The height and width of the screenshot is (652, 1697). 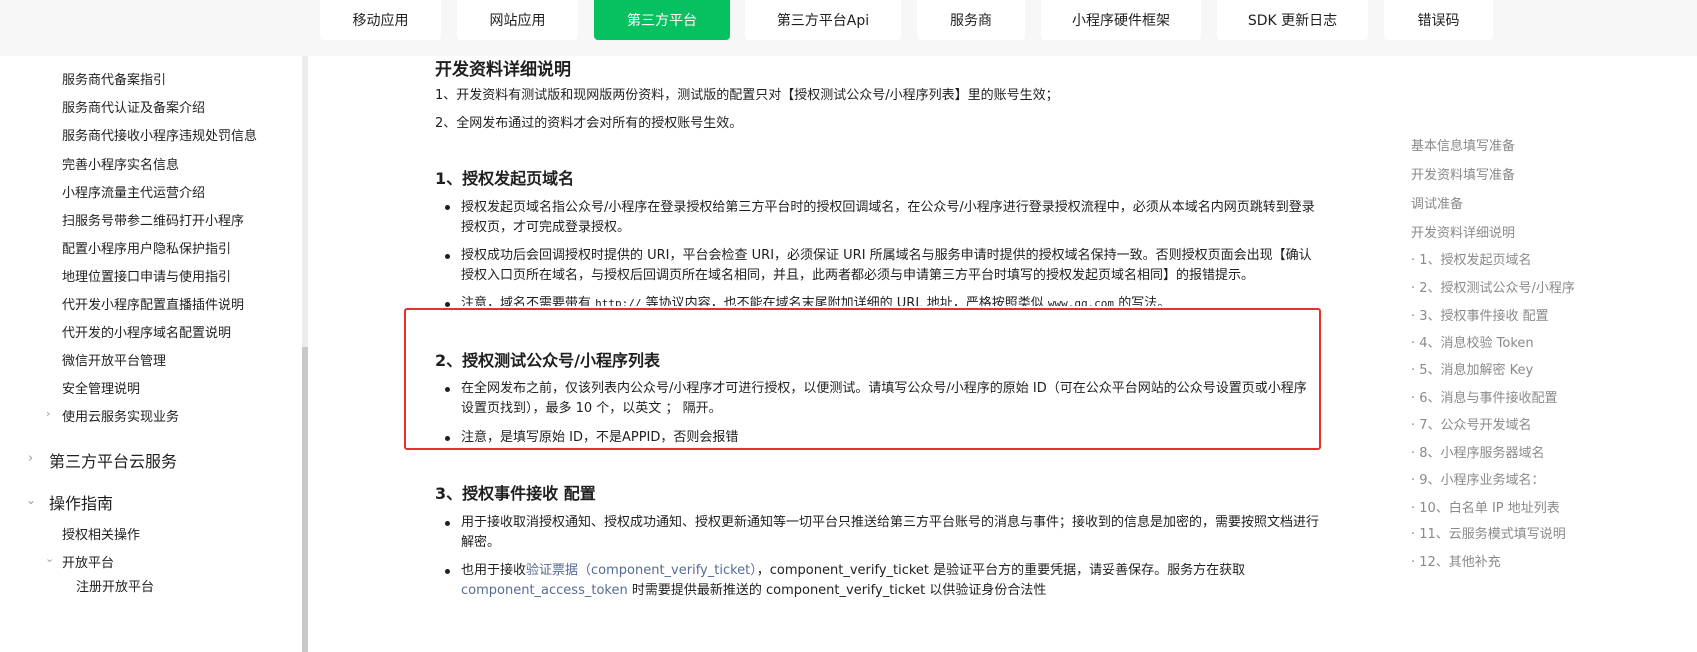 I want to click on toc-item: · 12、其他补充, so click(x=1456, y=560).